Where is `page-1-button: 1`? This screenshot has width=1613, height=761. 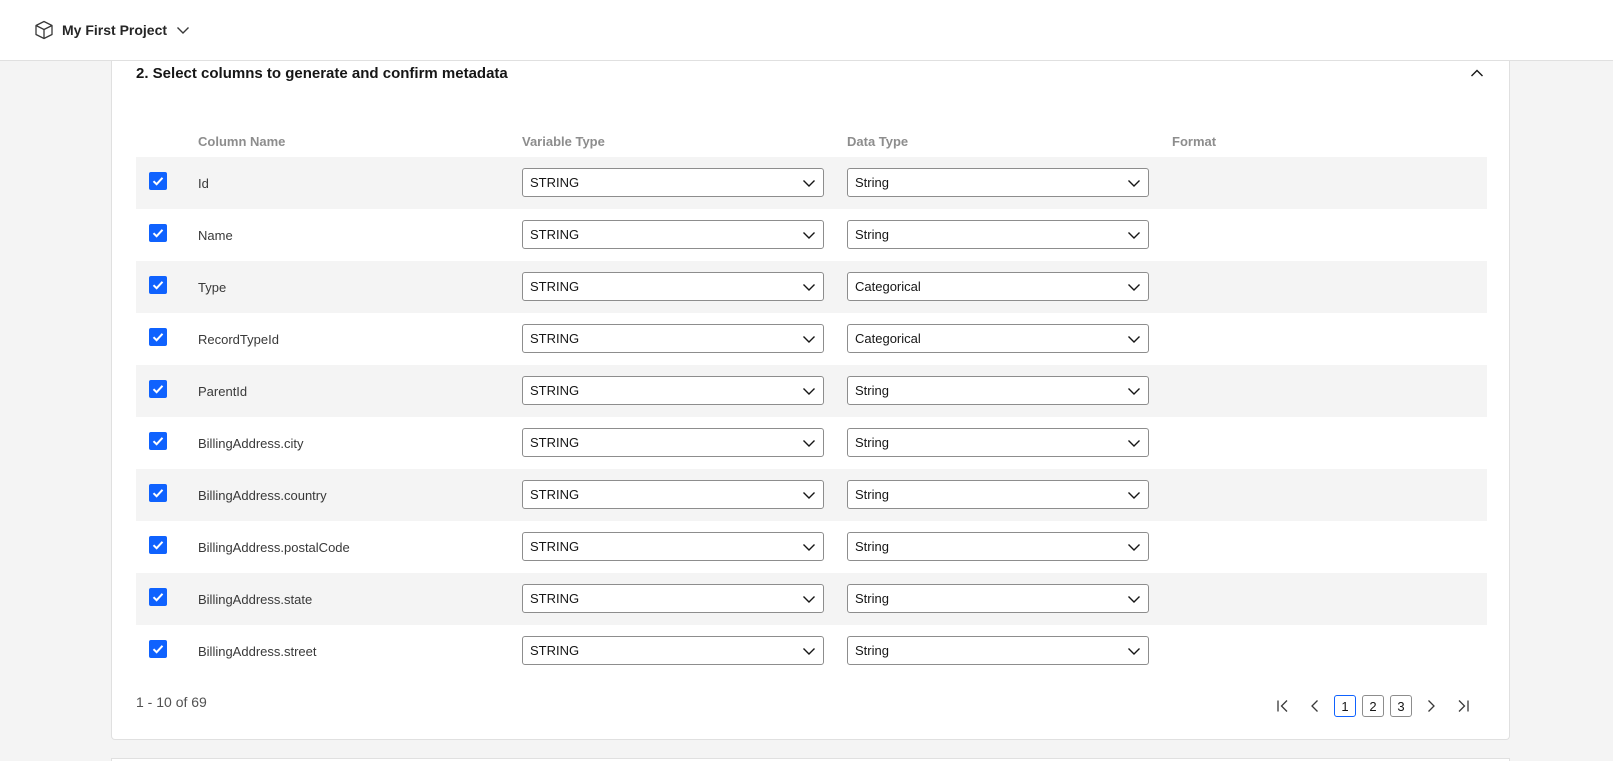
page-1-button: 1 is located at coordinates (1345, 706).